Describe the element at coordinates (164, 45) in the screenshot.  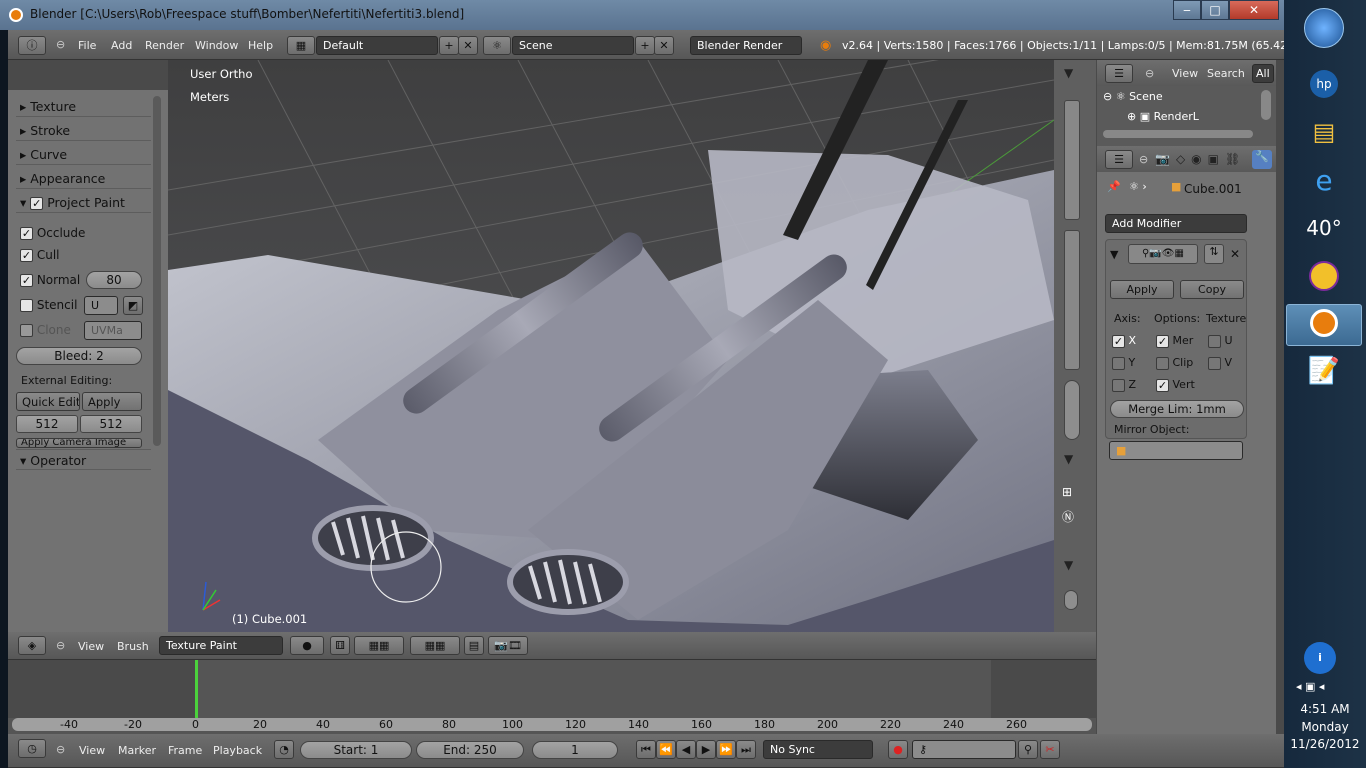
I see `menu-render: Render` at that location.